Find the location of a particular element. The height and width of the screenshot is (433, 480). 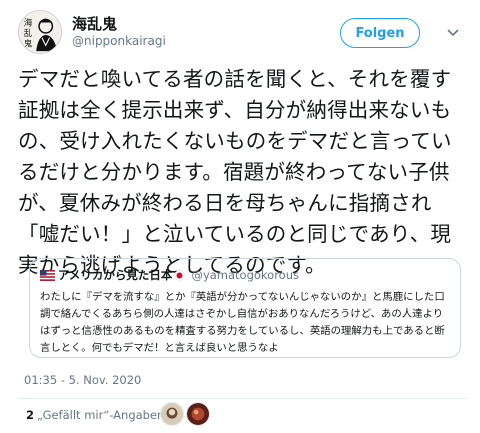

follow-button: Folgen is located at coordinates (380, 33).